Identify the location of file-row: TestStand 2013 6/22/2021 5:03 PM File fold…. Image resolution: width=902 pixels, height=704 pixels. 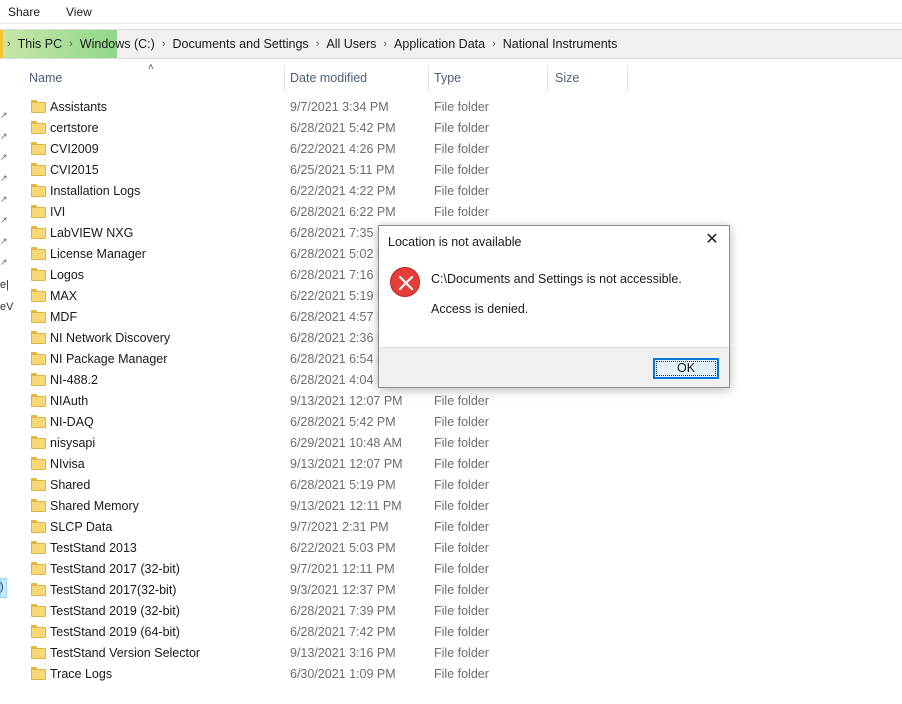
(451, 548).